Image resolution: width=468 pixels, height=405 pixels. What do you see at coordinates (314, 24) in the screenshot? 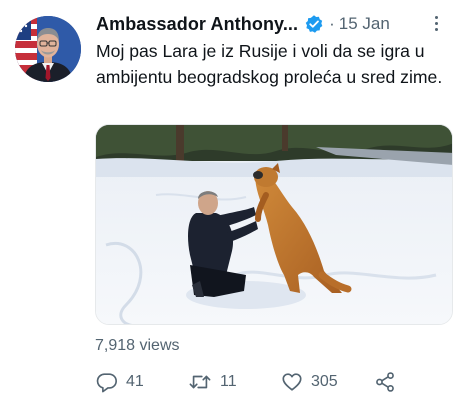
I see `verified-badge-icon` at bounding box center [314, 24].